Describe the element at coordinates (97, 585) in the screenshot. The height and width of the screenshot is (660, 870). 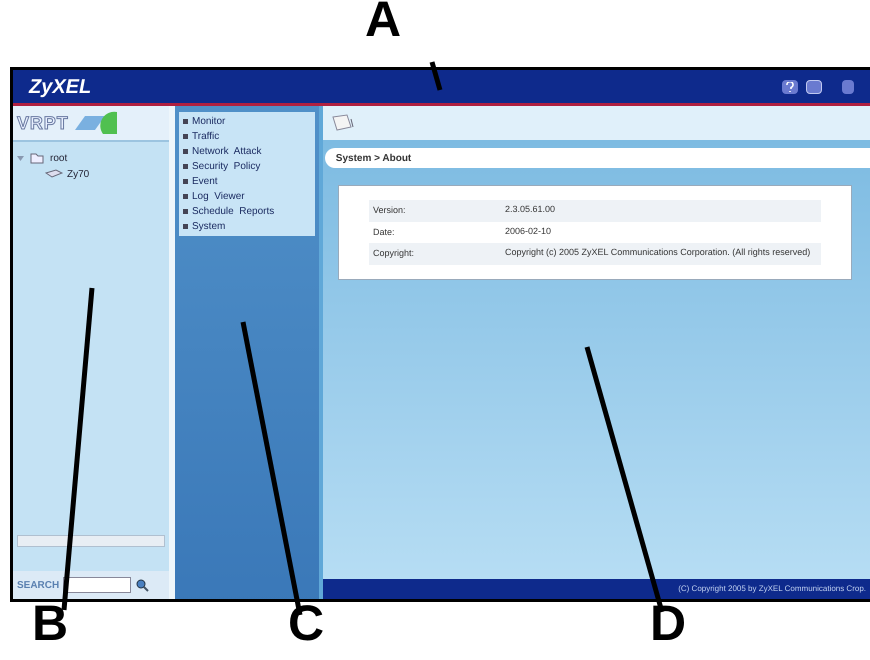
I see `search-field` at that location.